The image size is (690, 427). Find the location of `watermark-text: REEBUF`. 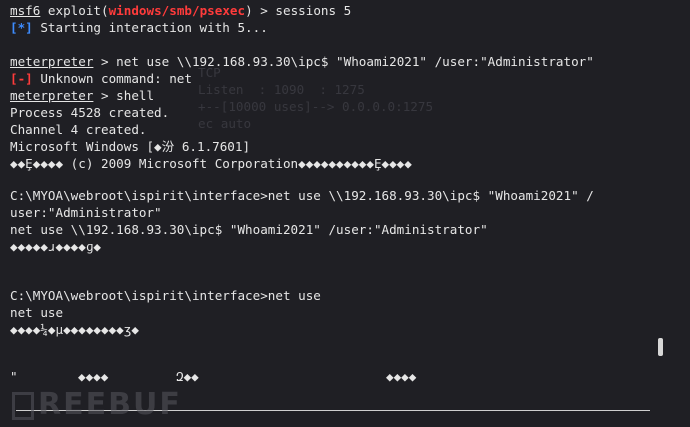

watermark-text: REEBUF is located at coordinates (110, 404).